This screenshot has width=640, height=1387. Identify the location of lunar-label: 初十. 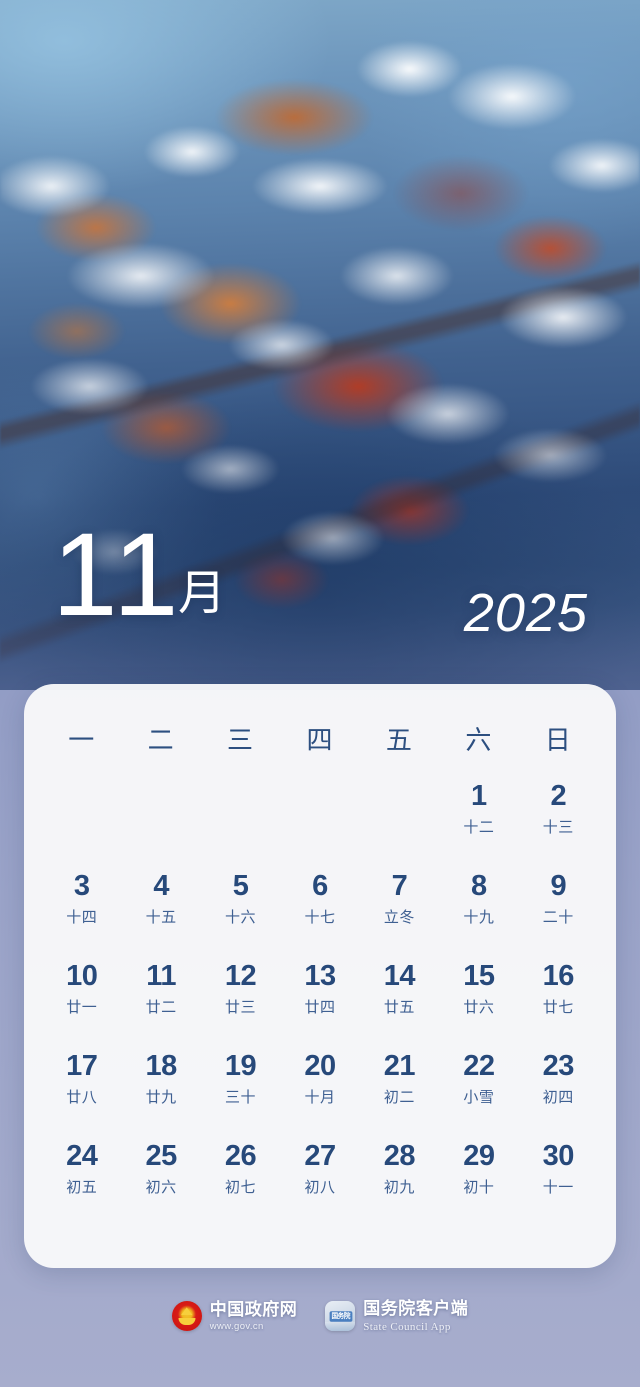
(479, 1188).